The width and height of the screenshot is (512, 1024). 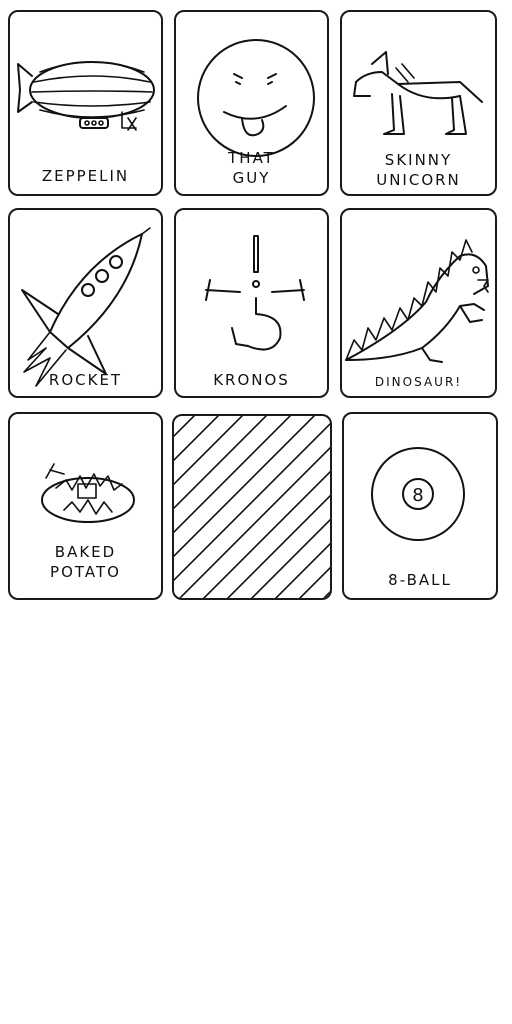 I want to click on card-label: KRONOS, so click(x=251, y=380).